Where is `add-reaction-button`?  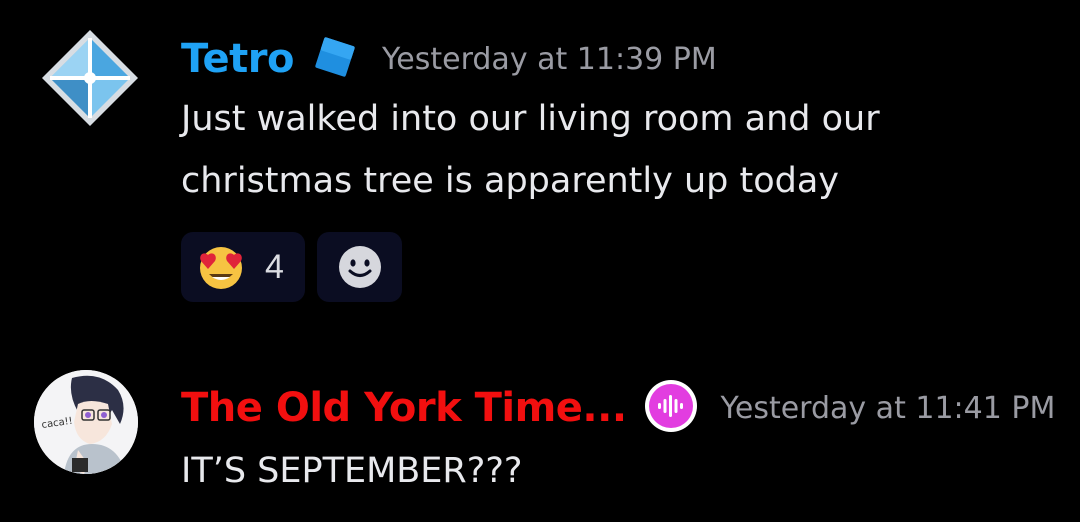 add-reaction-button is located at coordinates (359, 267).